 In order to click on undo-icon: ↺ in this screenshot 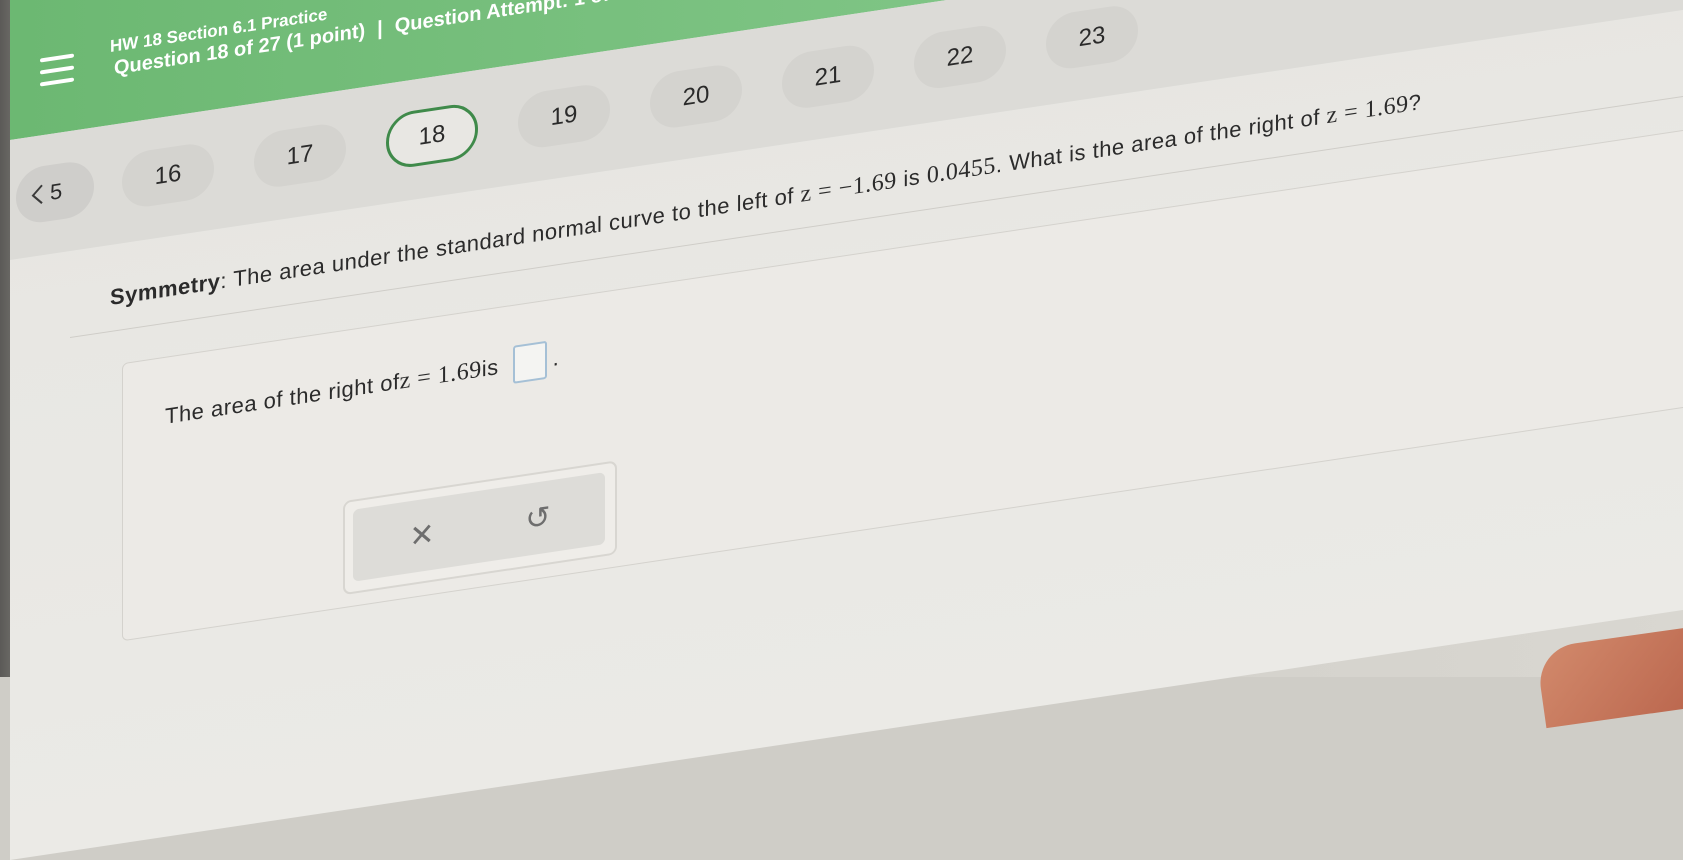, I will do `click(538, 518)`.